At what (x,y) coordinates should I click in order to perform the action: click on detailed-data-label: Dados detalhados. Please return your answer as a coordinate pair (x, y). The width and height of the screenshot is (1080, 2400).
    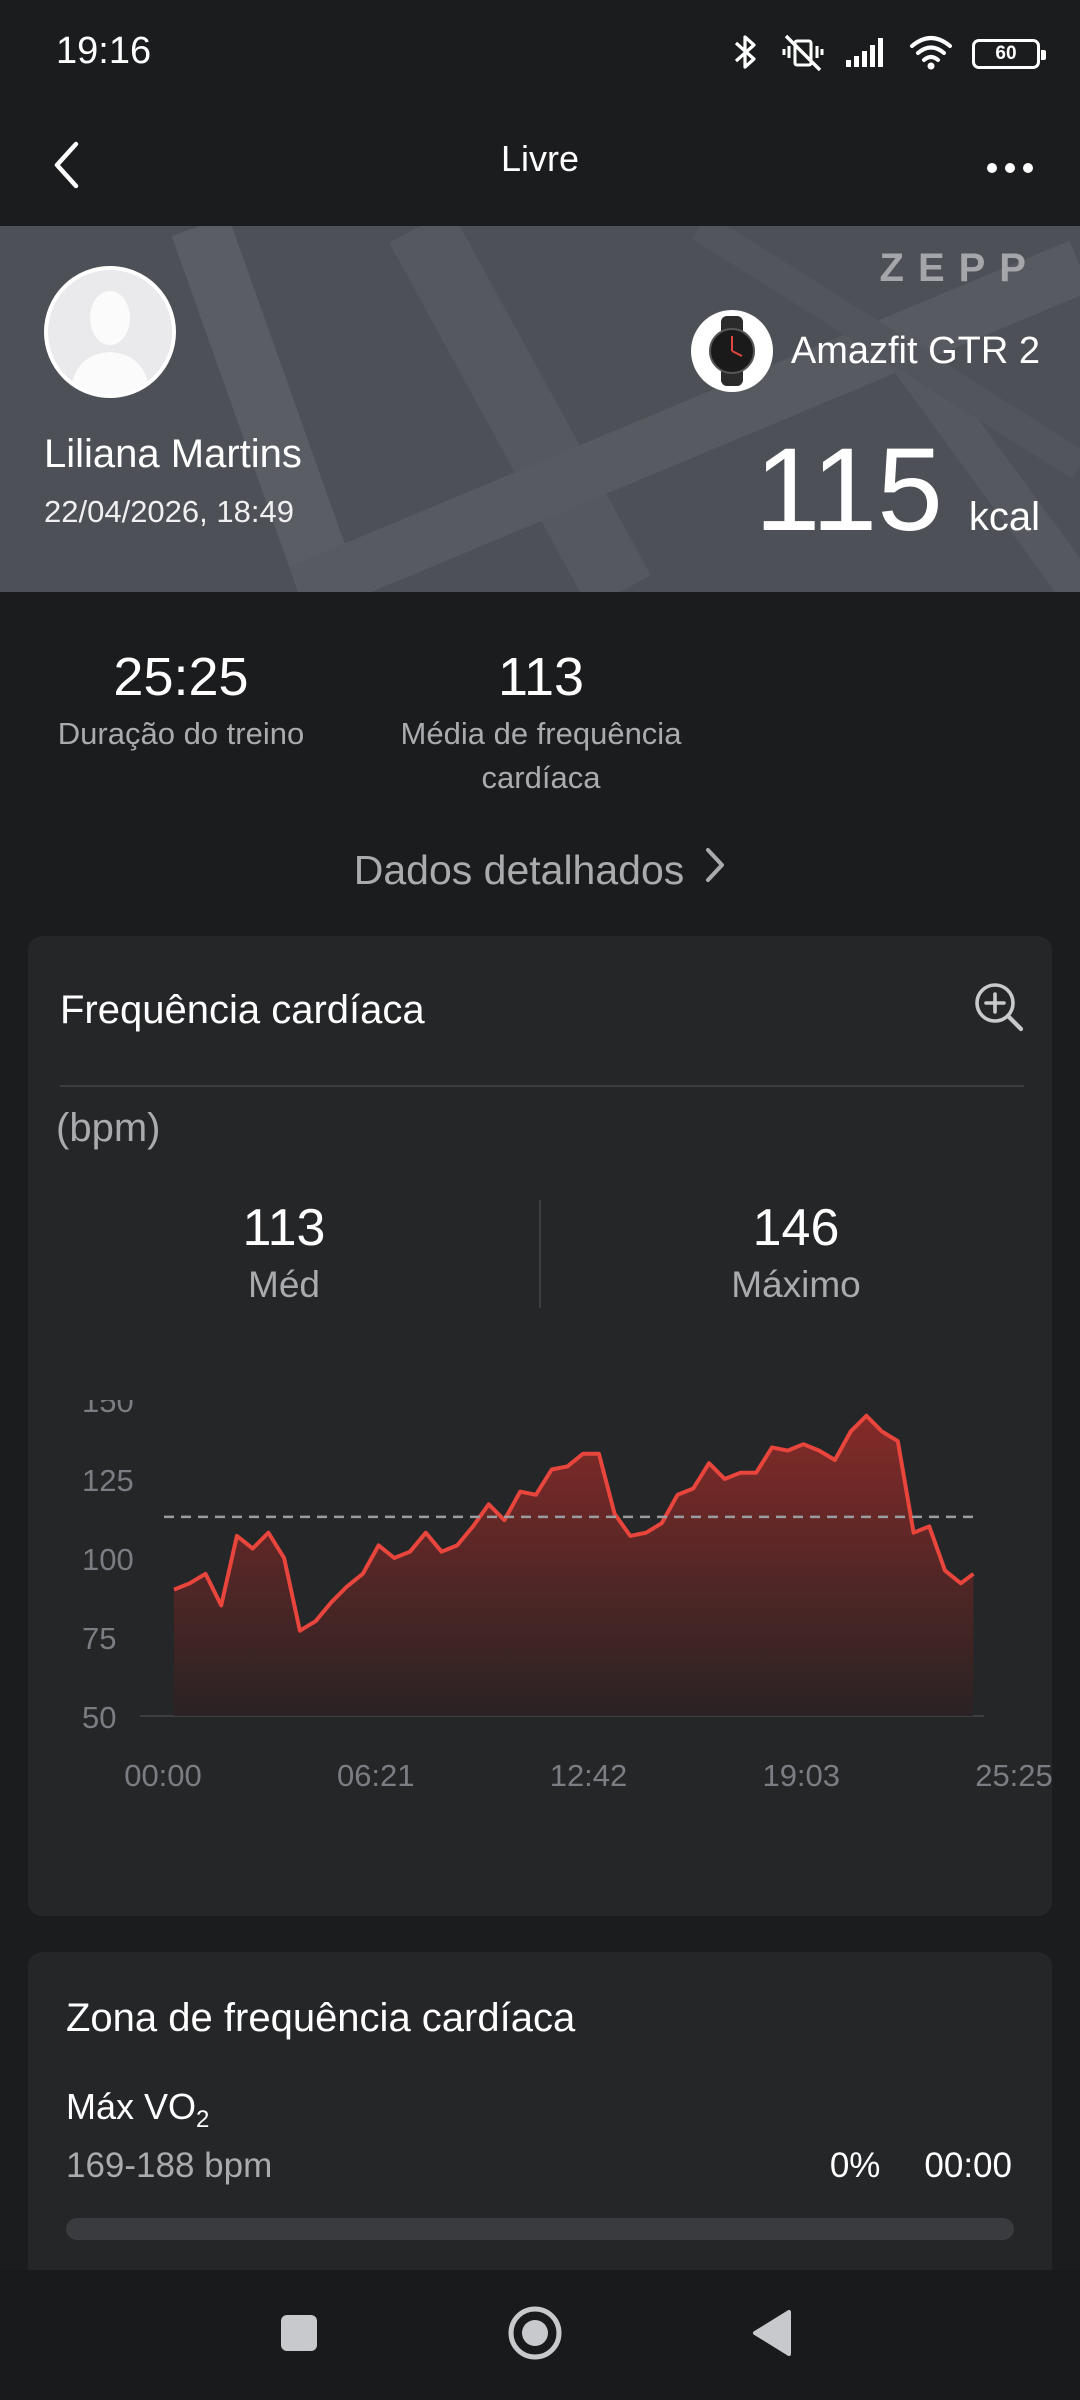
    Looking at the image, I should click on (519, 869).